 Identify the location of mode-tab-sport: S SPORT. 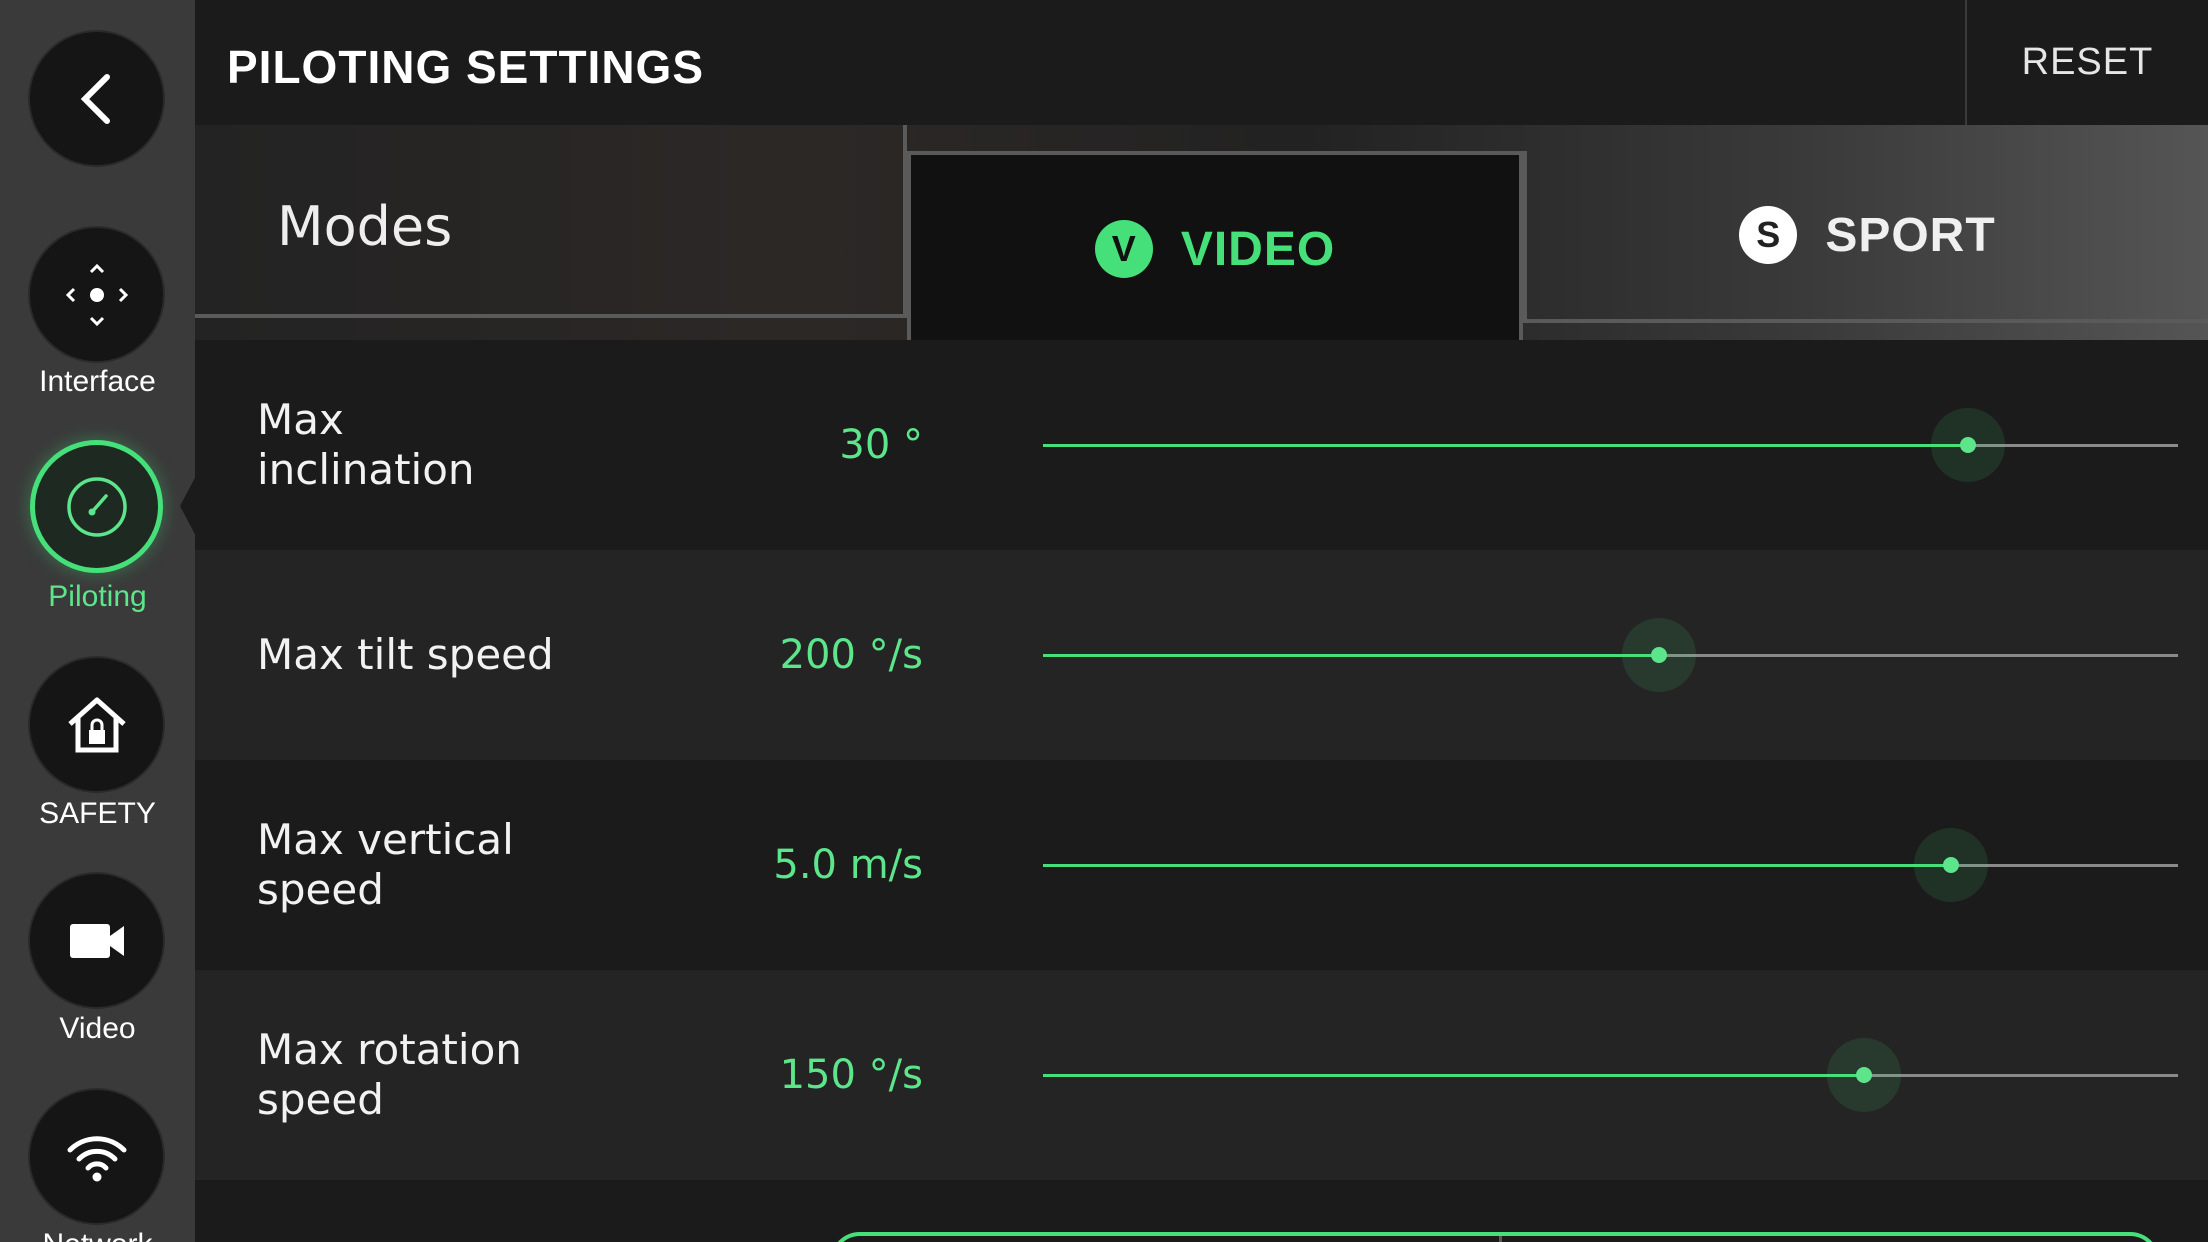
(1865, 237).